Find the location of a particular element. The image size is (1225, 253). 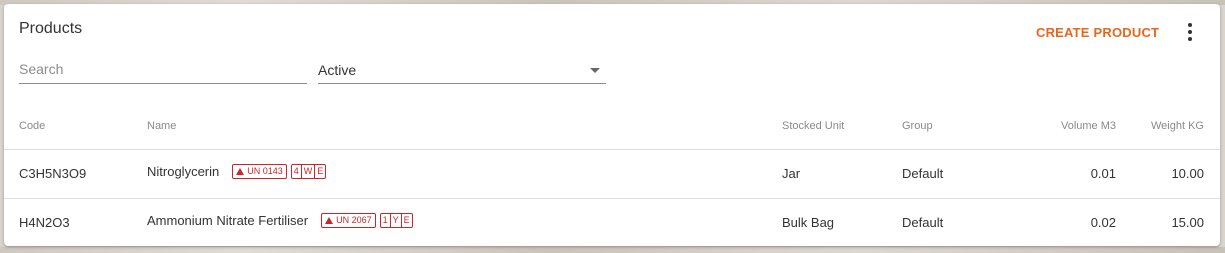

un-number-badge: UN 2067 is located at coordinates (348, 220).